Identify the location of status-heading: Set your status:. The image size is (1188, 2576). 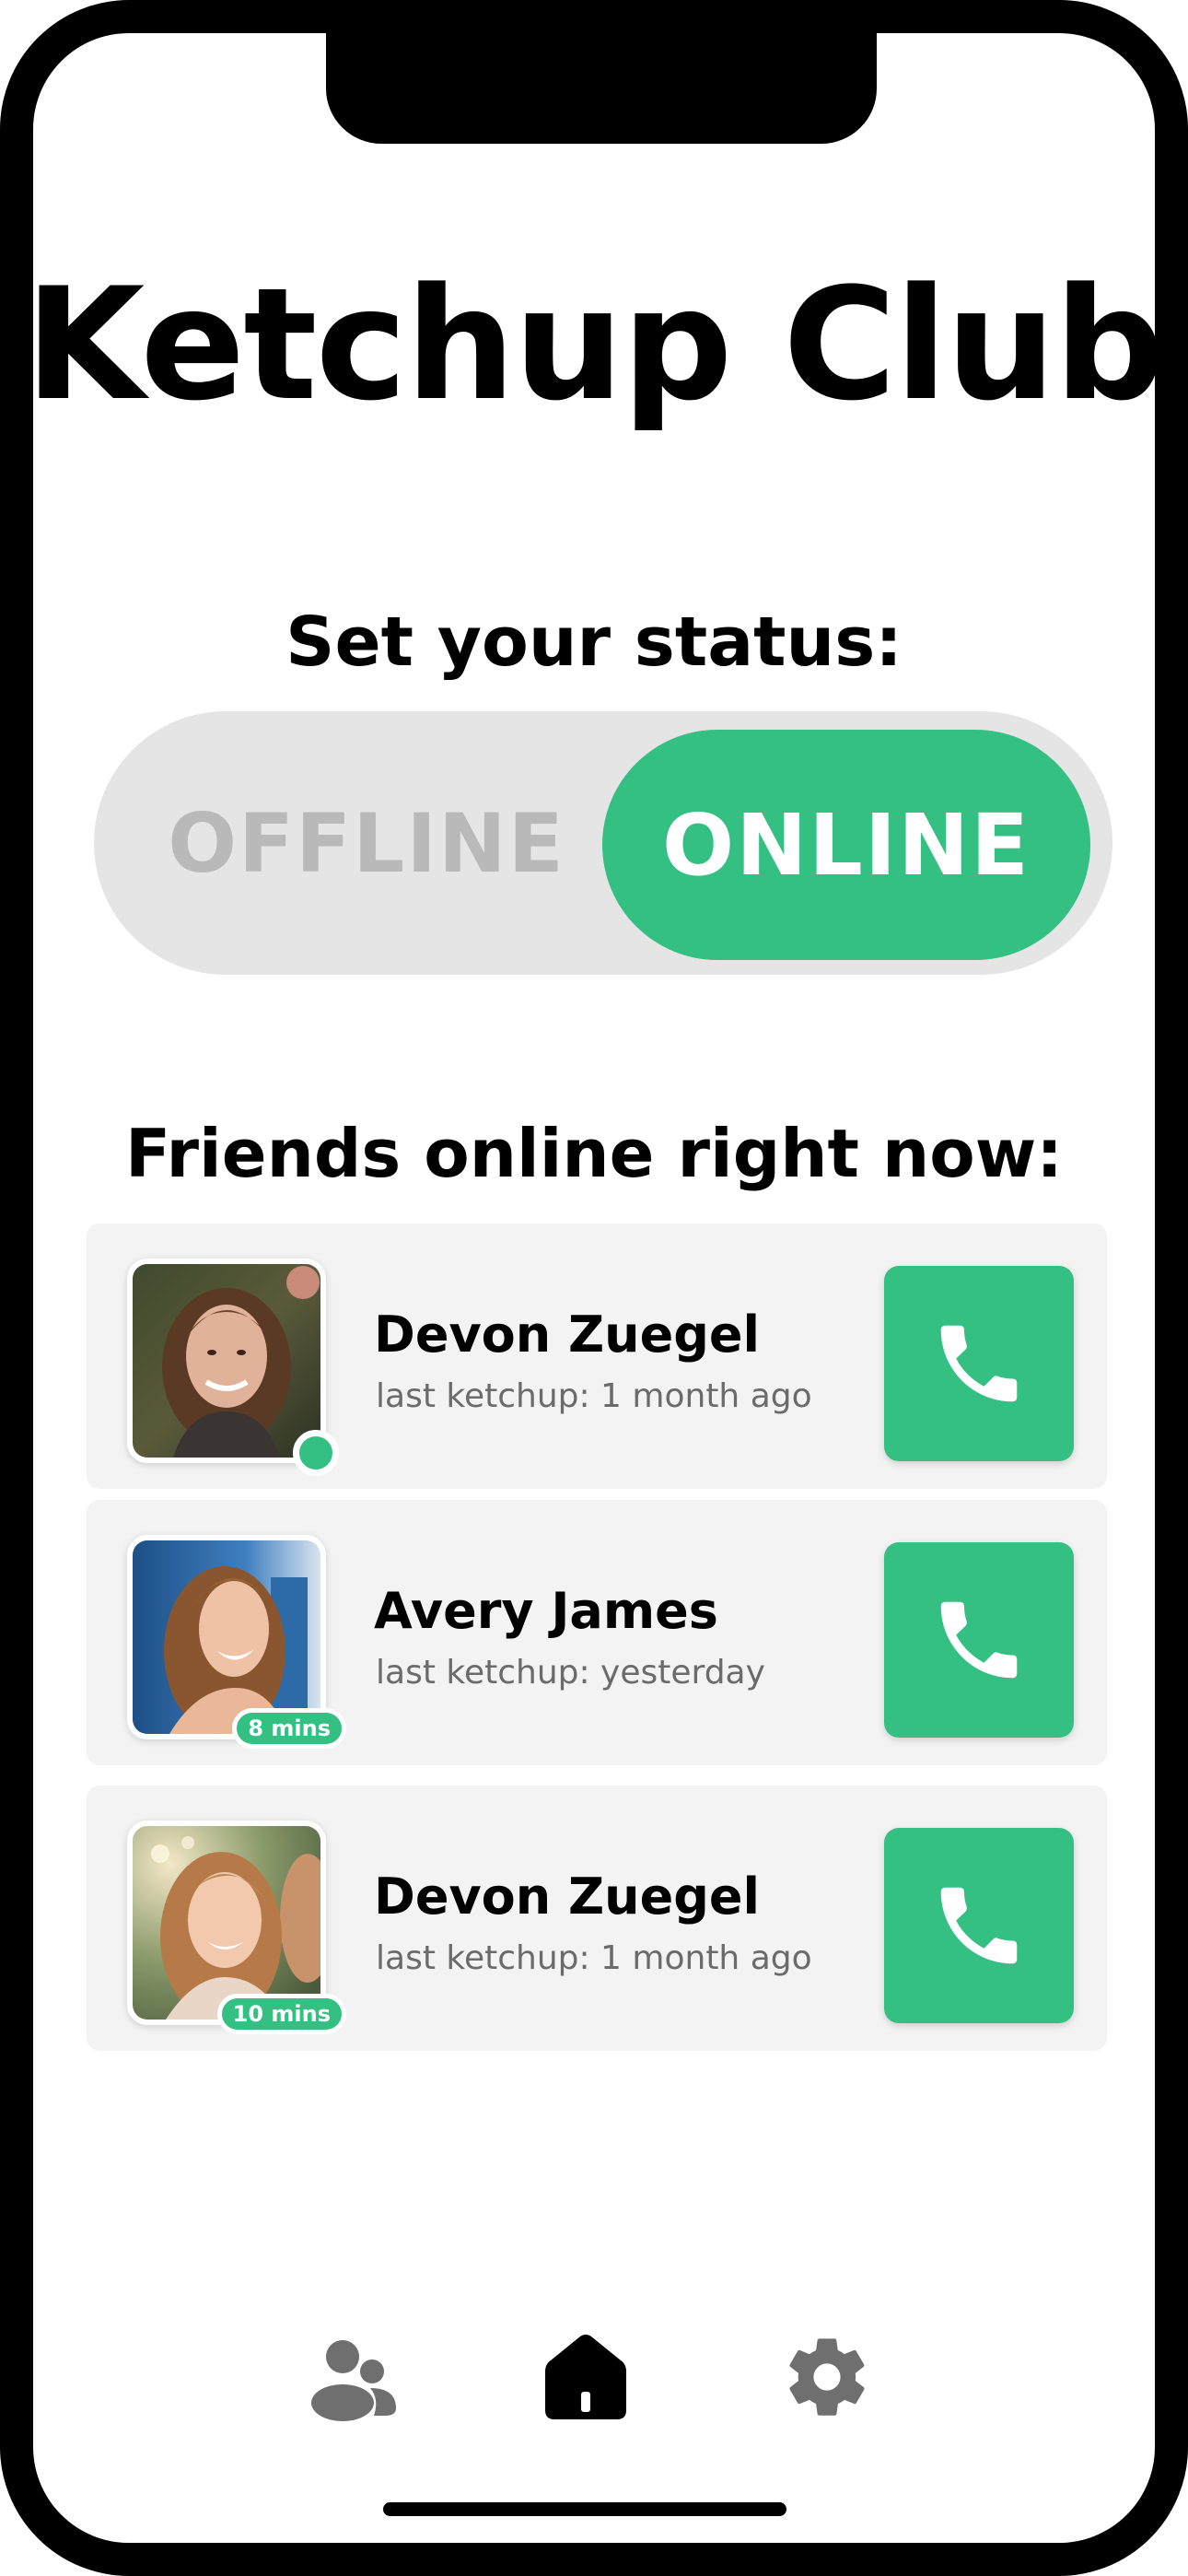
(594, 642).